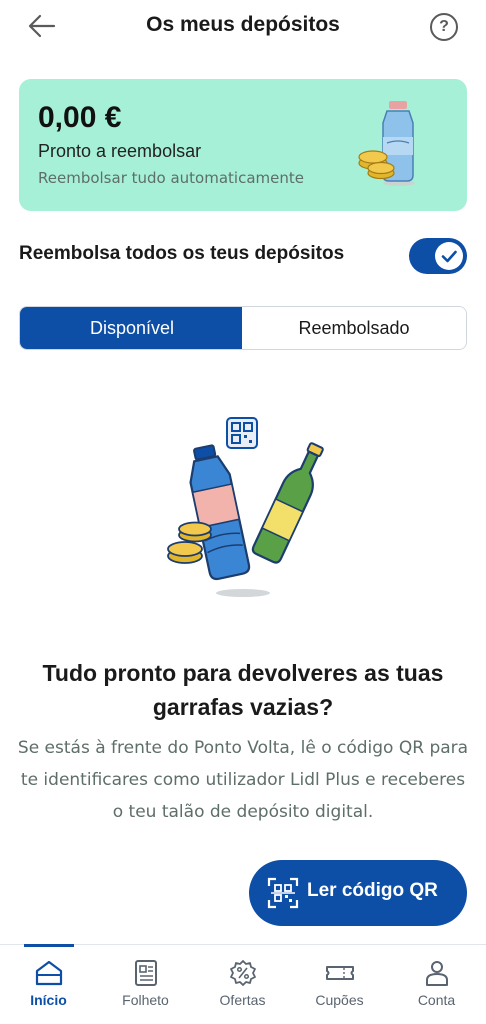  I want to click on auto-refund-link: Reembolsar tudo automaticamente, so click(171, 178).